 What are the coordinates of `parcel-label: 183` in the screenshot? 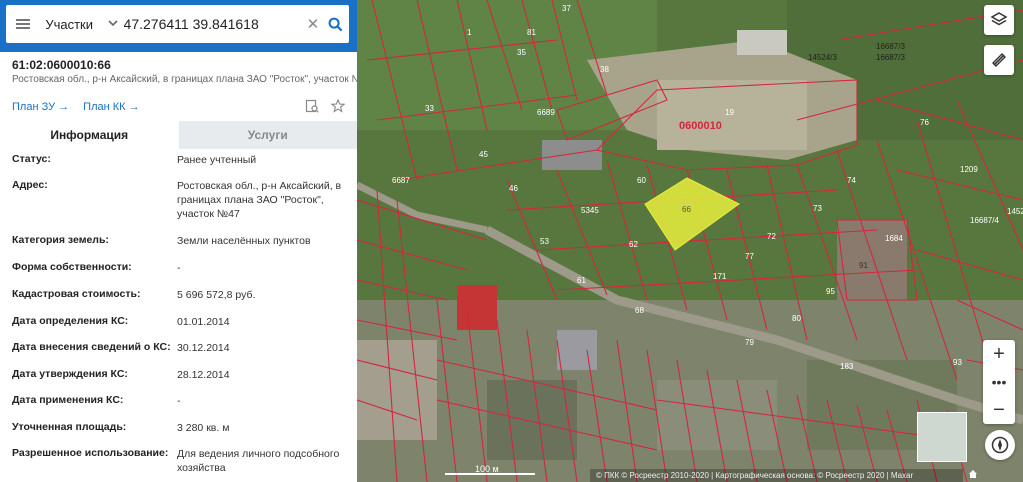 It's located at (847, 366).